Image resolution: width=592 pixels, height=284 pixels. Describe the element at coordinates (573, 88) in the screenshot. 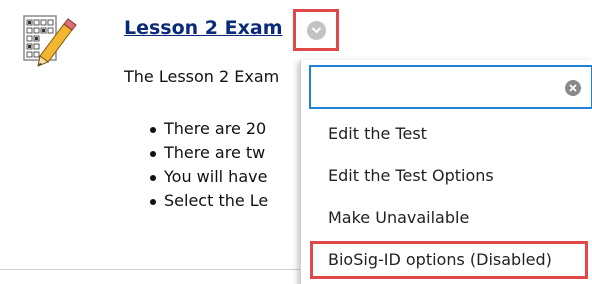

I see `clear-circle-icon` at that location.